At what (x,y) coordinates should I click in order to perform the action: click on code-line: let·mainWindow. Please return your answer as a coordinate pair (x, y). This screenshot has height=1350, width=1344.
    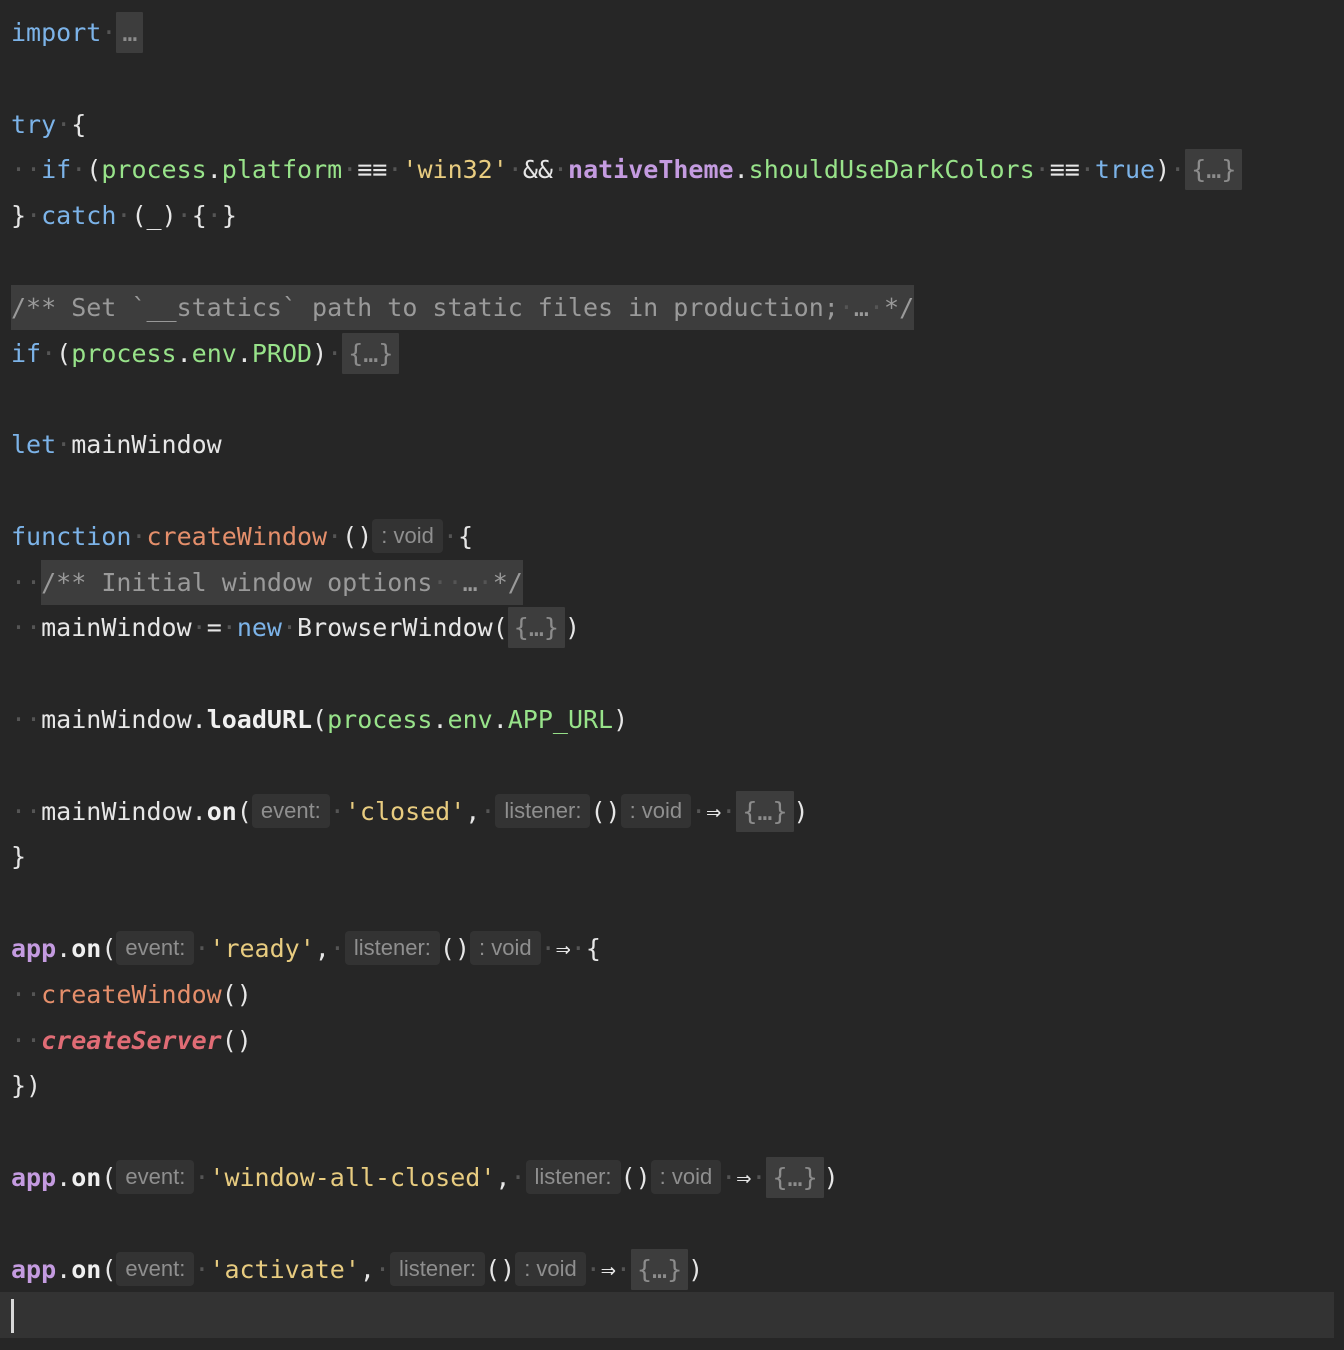
    Looking at the image, I should click on (116, 445).